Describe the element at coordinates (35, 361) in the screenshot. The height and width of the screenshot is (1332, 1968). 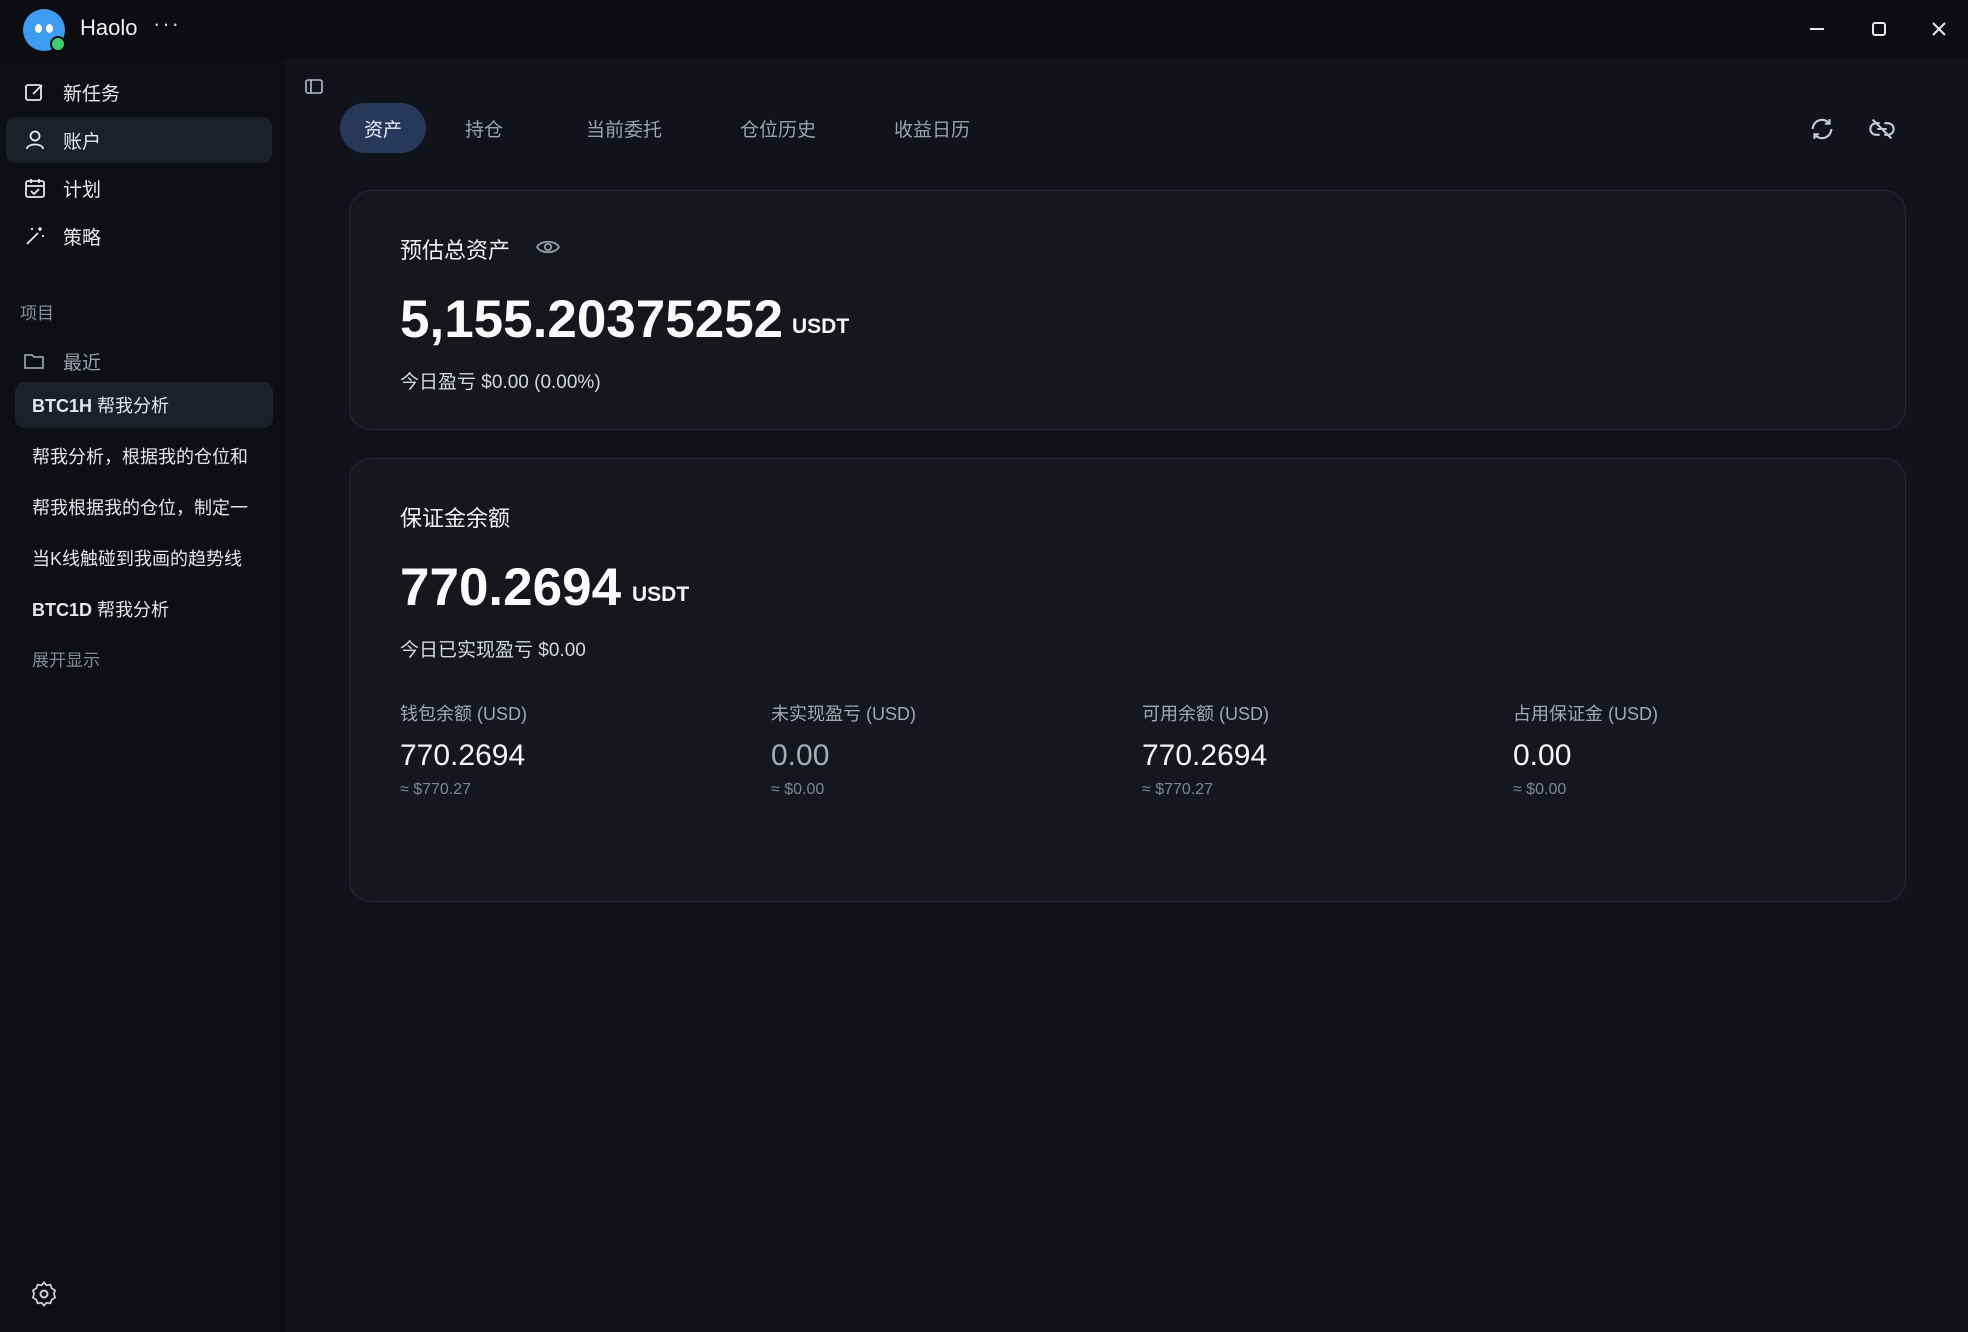
I see `folder-icon` at that location.